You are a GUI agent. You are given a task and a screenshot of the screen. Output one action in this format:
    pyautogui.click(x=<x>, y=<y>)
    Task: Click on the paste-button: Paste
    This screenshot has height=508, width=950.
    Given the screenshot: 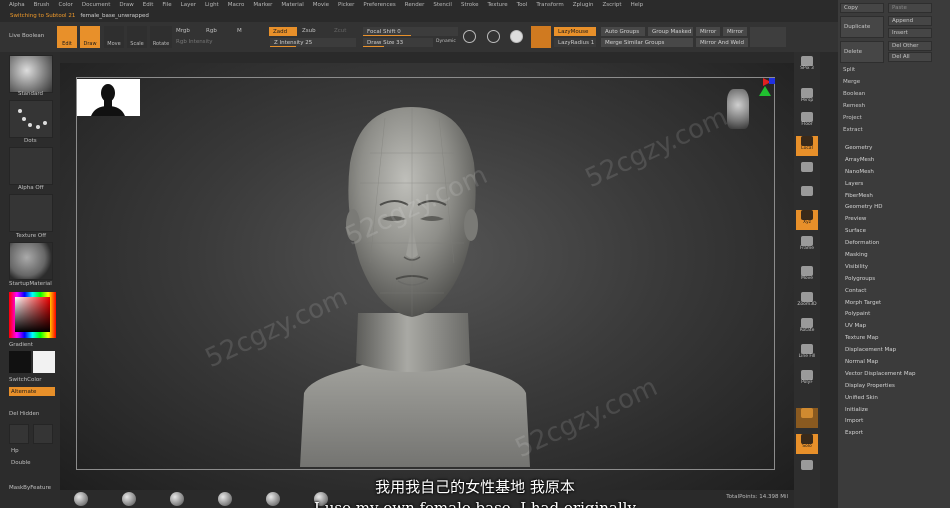 What is the action you would take?
    pyautogui.click(x=910, y=8)
    